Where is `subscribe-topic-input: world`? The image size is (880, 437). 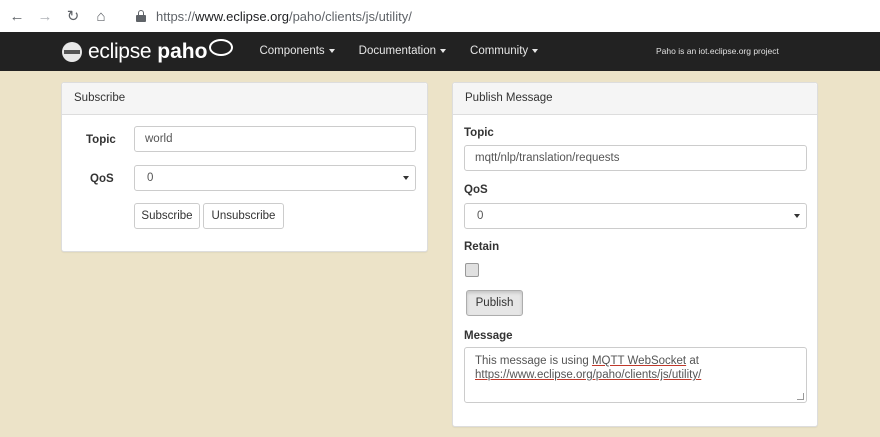 subscribe-topic-input: world is located at coordinates (275, 139).